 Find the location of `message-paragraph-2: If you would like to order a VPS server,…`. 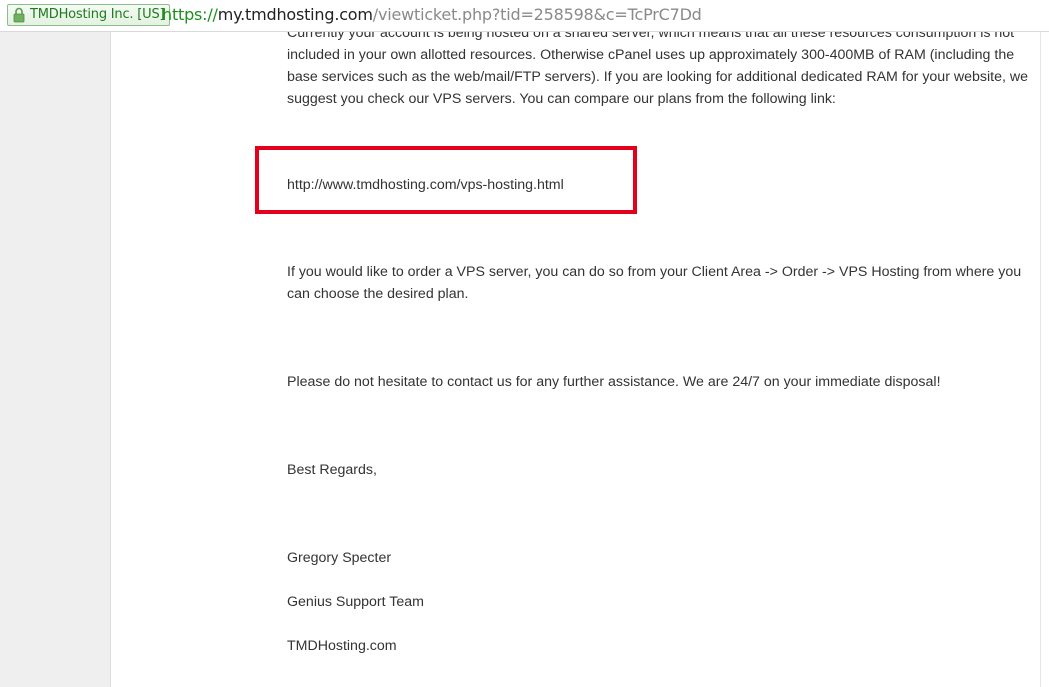

message-paragraph-2: If you would like to order a VPS server,… is located at coordinates (654, 283).